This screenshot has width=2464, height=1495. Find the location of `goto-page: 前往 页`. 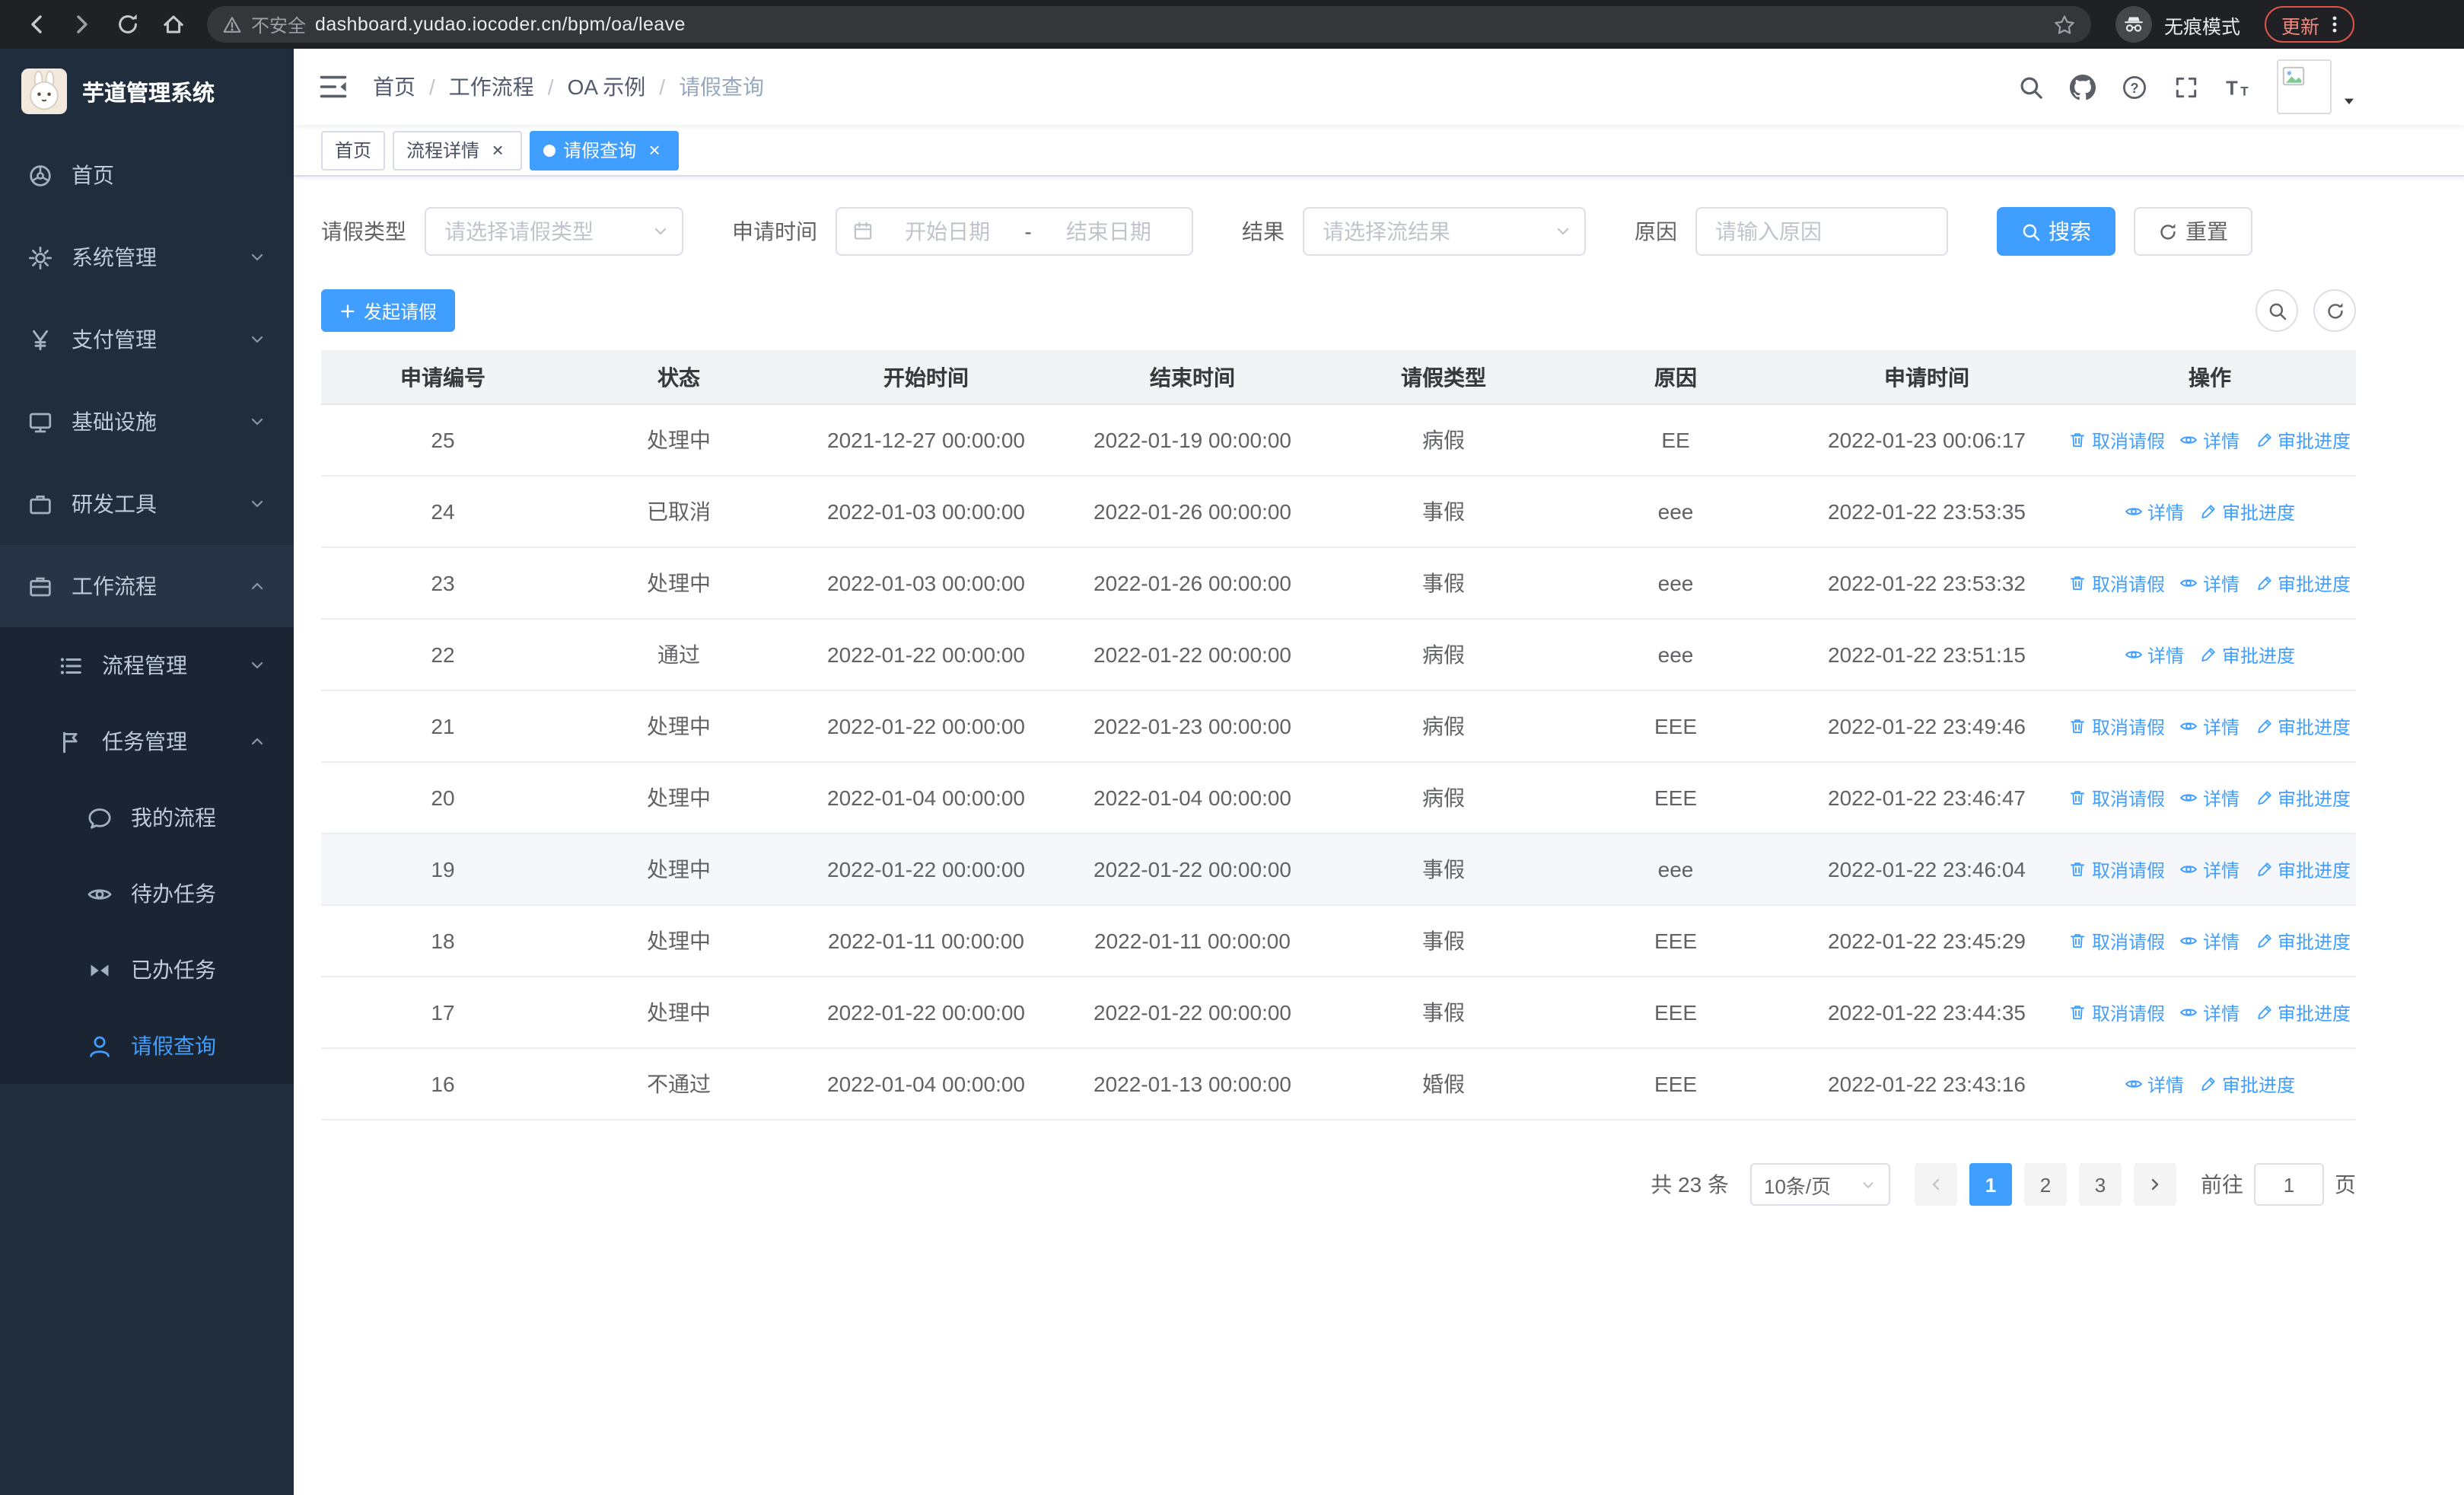

goto-page: 前往 页 is located at coordinates (2278, 1184).